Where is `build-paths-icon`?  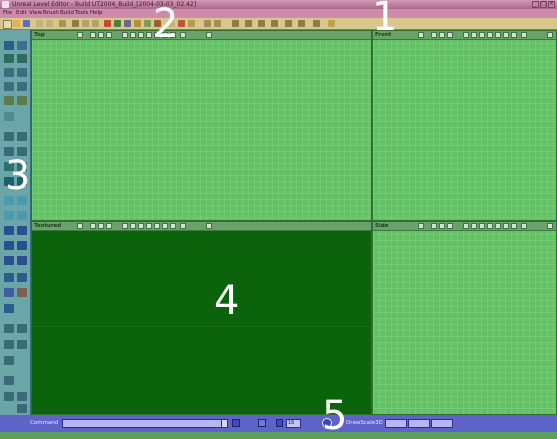 build-paths-icon is located at coordinates (235, 23).